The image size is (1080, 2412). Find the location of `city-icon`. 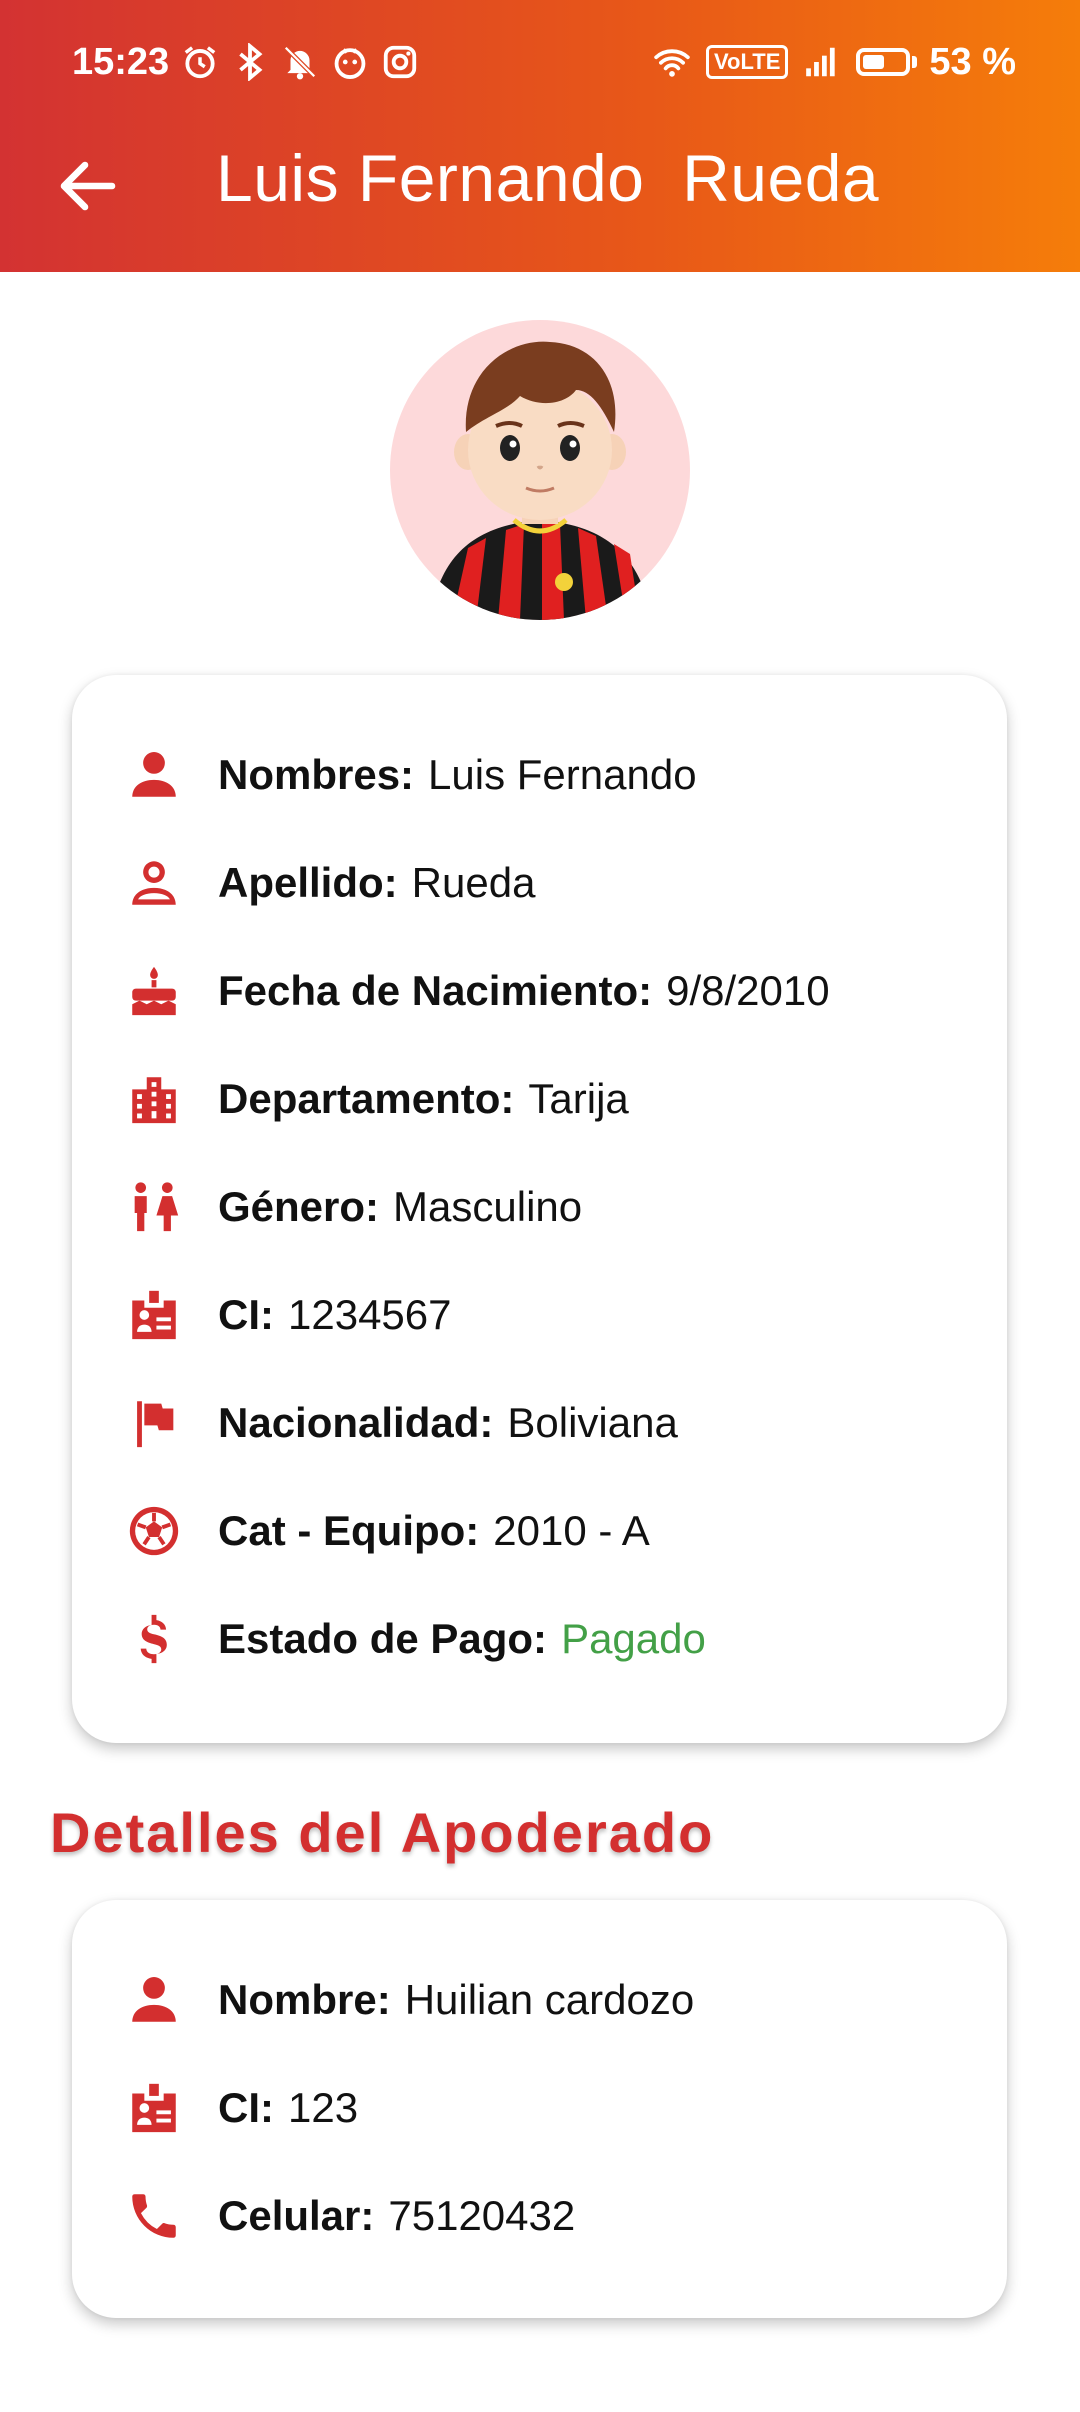

city-icon is located at coordinates (154, 1099).